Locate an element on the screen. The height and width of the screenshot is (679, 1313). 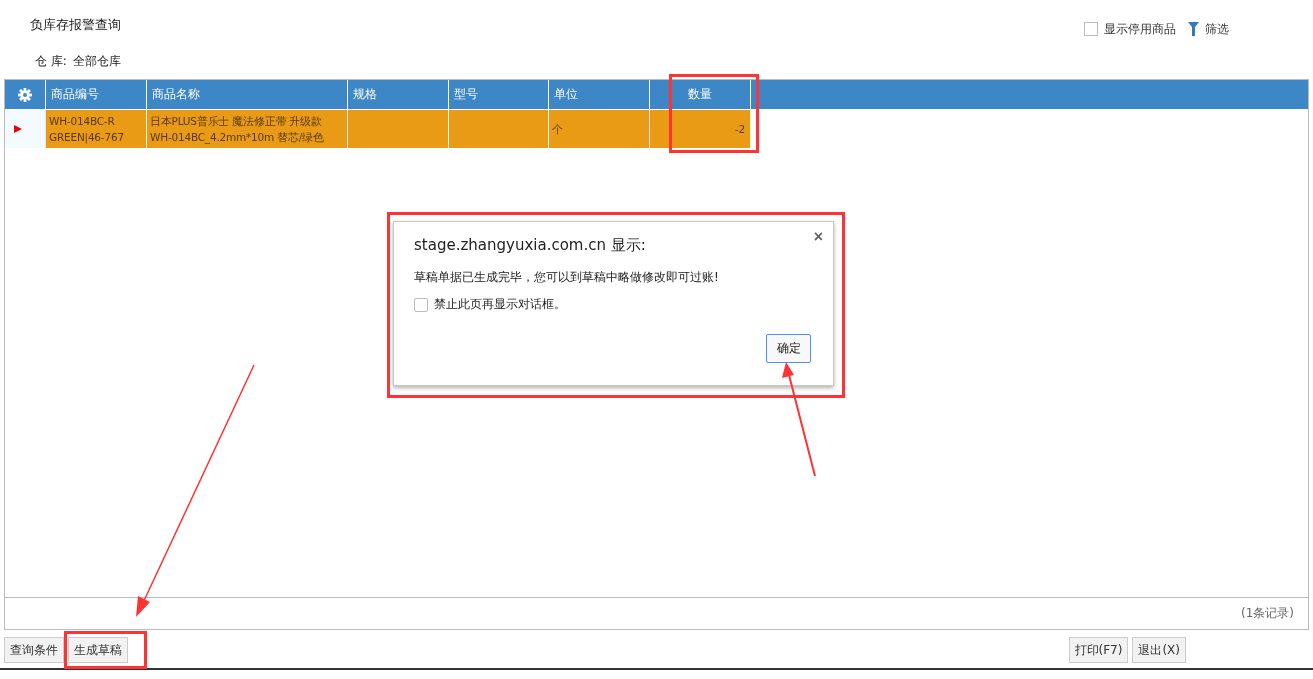
checkbox-label: 显示停用商品 is located at coordinates (1140, 29).